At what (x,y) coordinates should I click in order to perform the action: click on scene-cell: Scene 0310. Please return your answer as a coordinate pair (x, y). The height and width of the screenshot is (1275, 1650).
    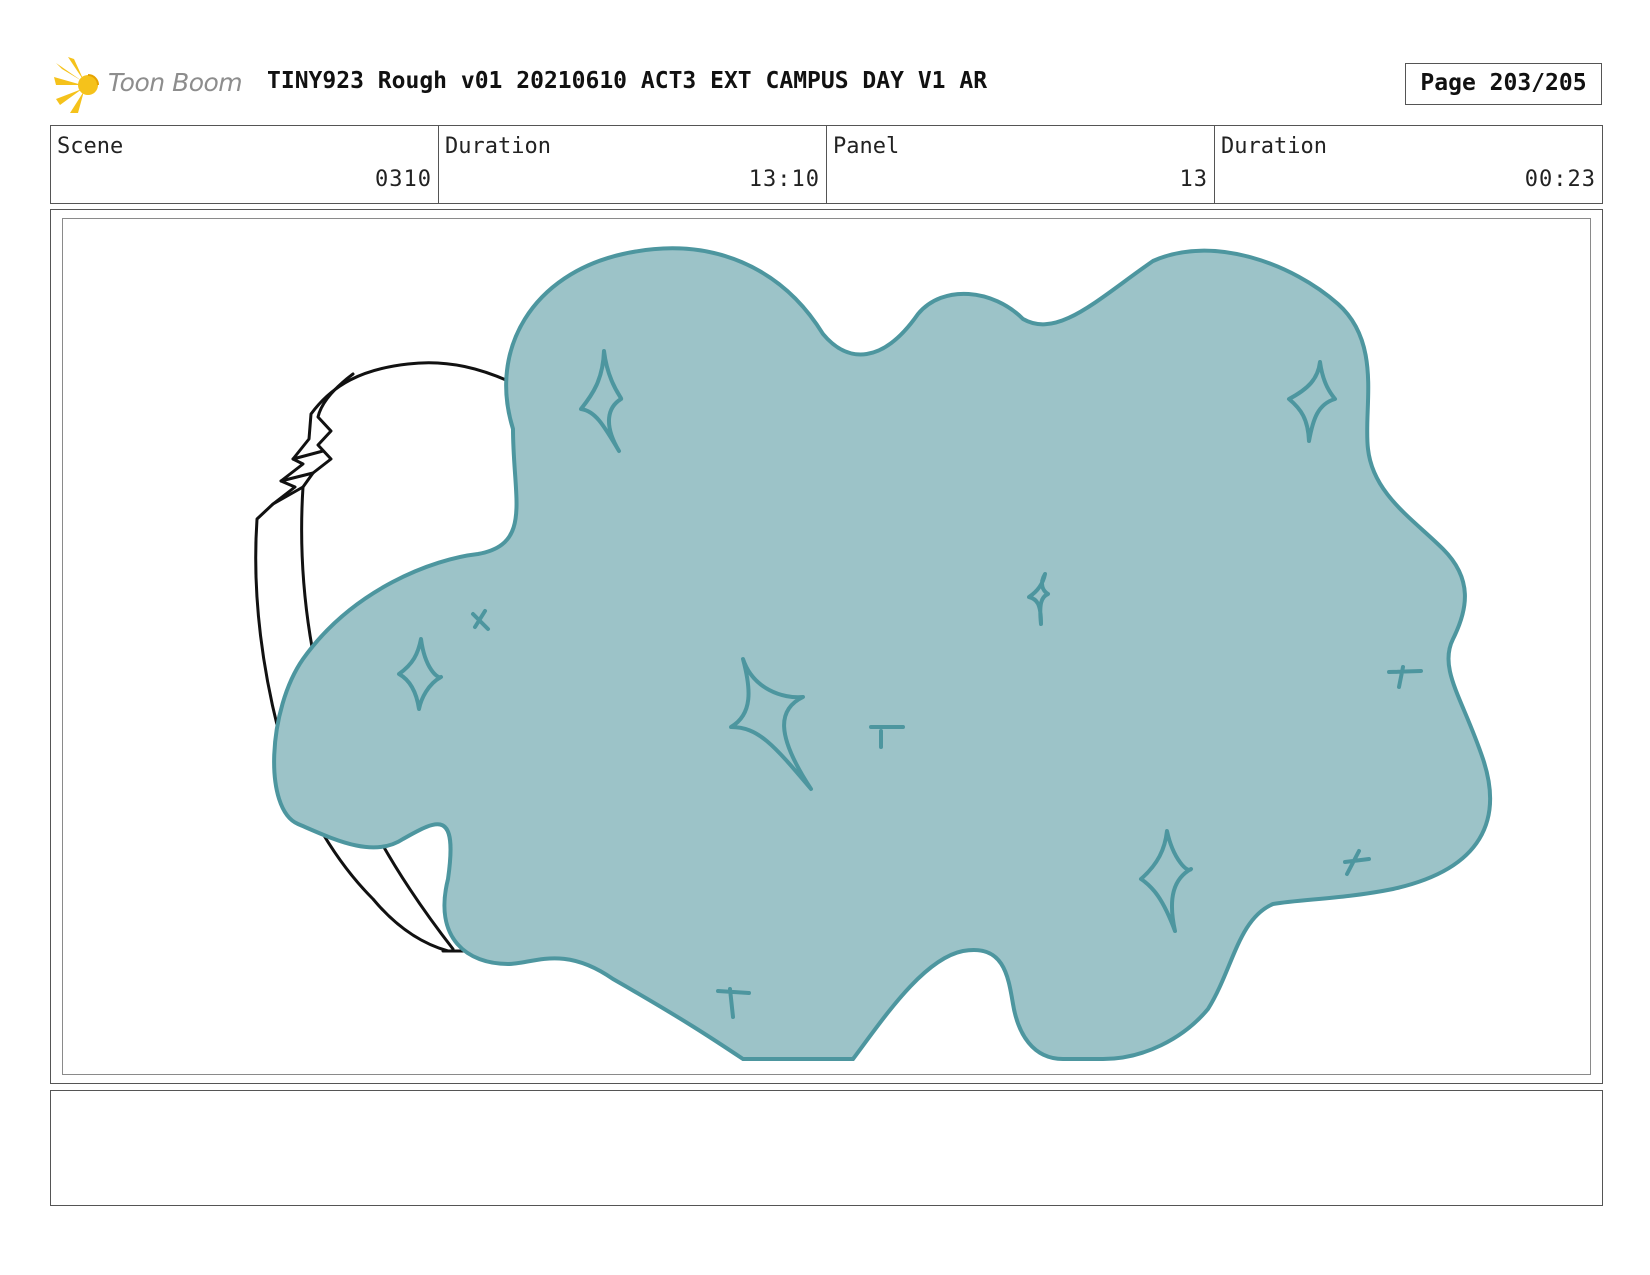
    Looking at the image, I should click on (245, 164).